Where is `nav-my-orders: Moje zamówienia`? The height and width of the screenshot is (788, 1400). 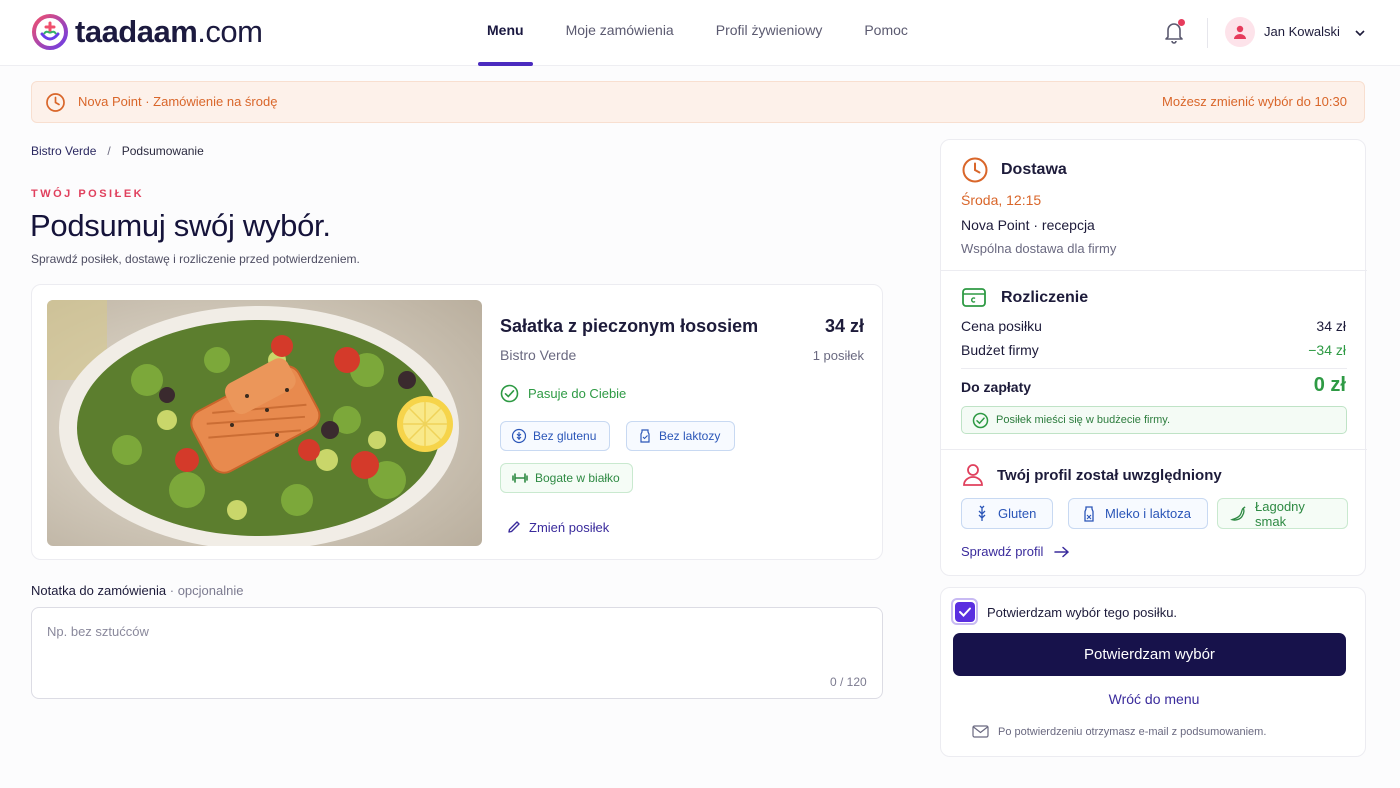
nav-my-orders: Moje zamówienia is located at coordinates (620, 33).